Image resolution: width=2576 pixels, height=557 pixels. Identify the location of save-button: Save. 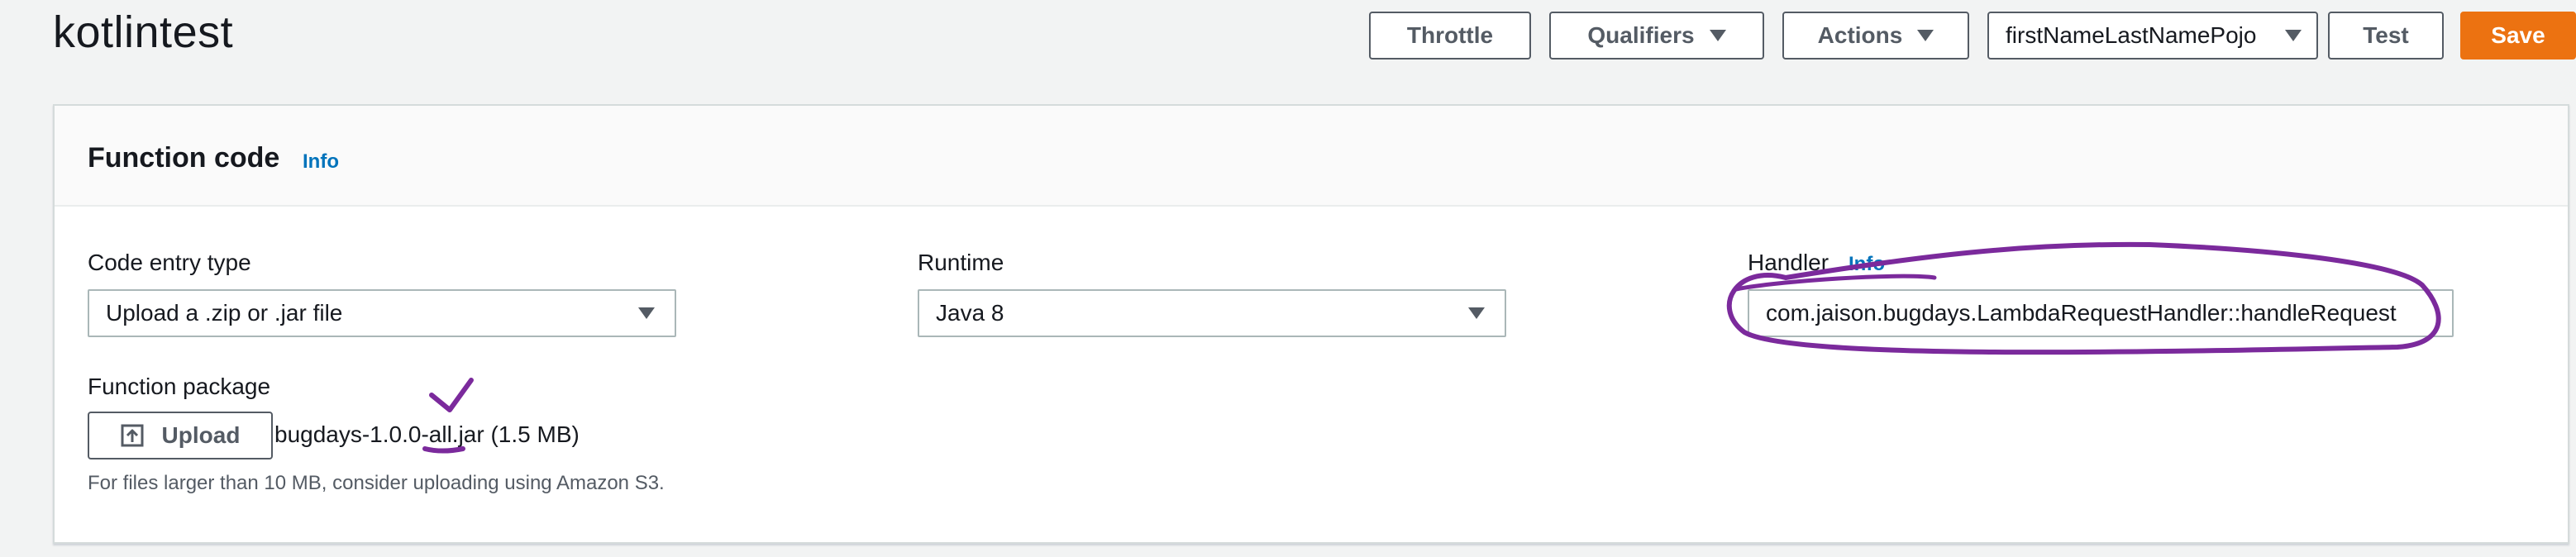
(2518, 36).